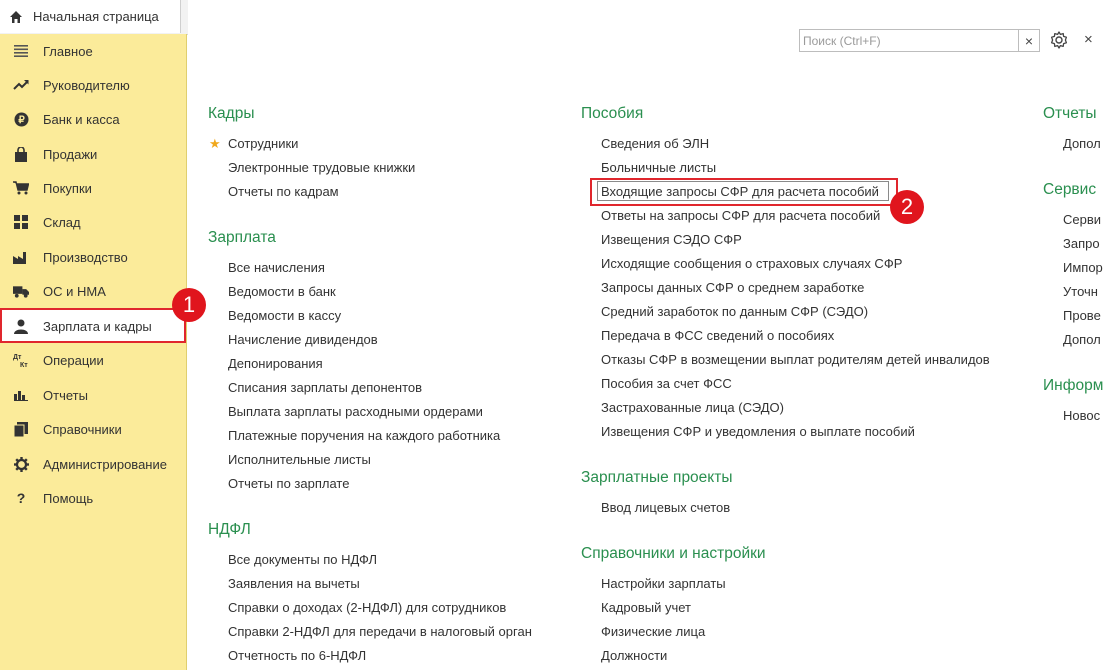 This screenshot has width=1103, height=670. I want to click on sidebar-item-label: Продажи, so click(70, 154).